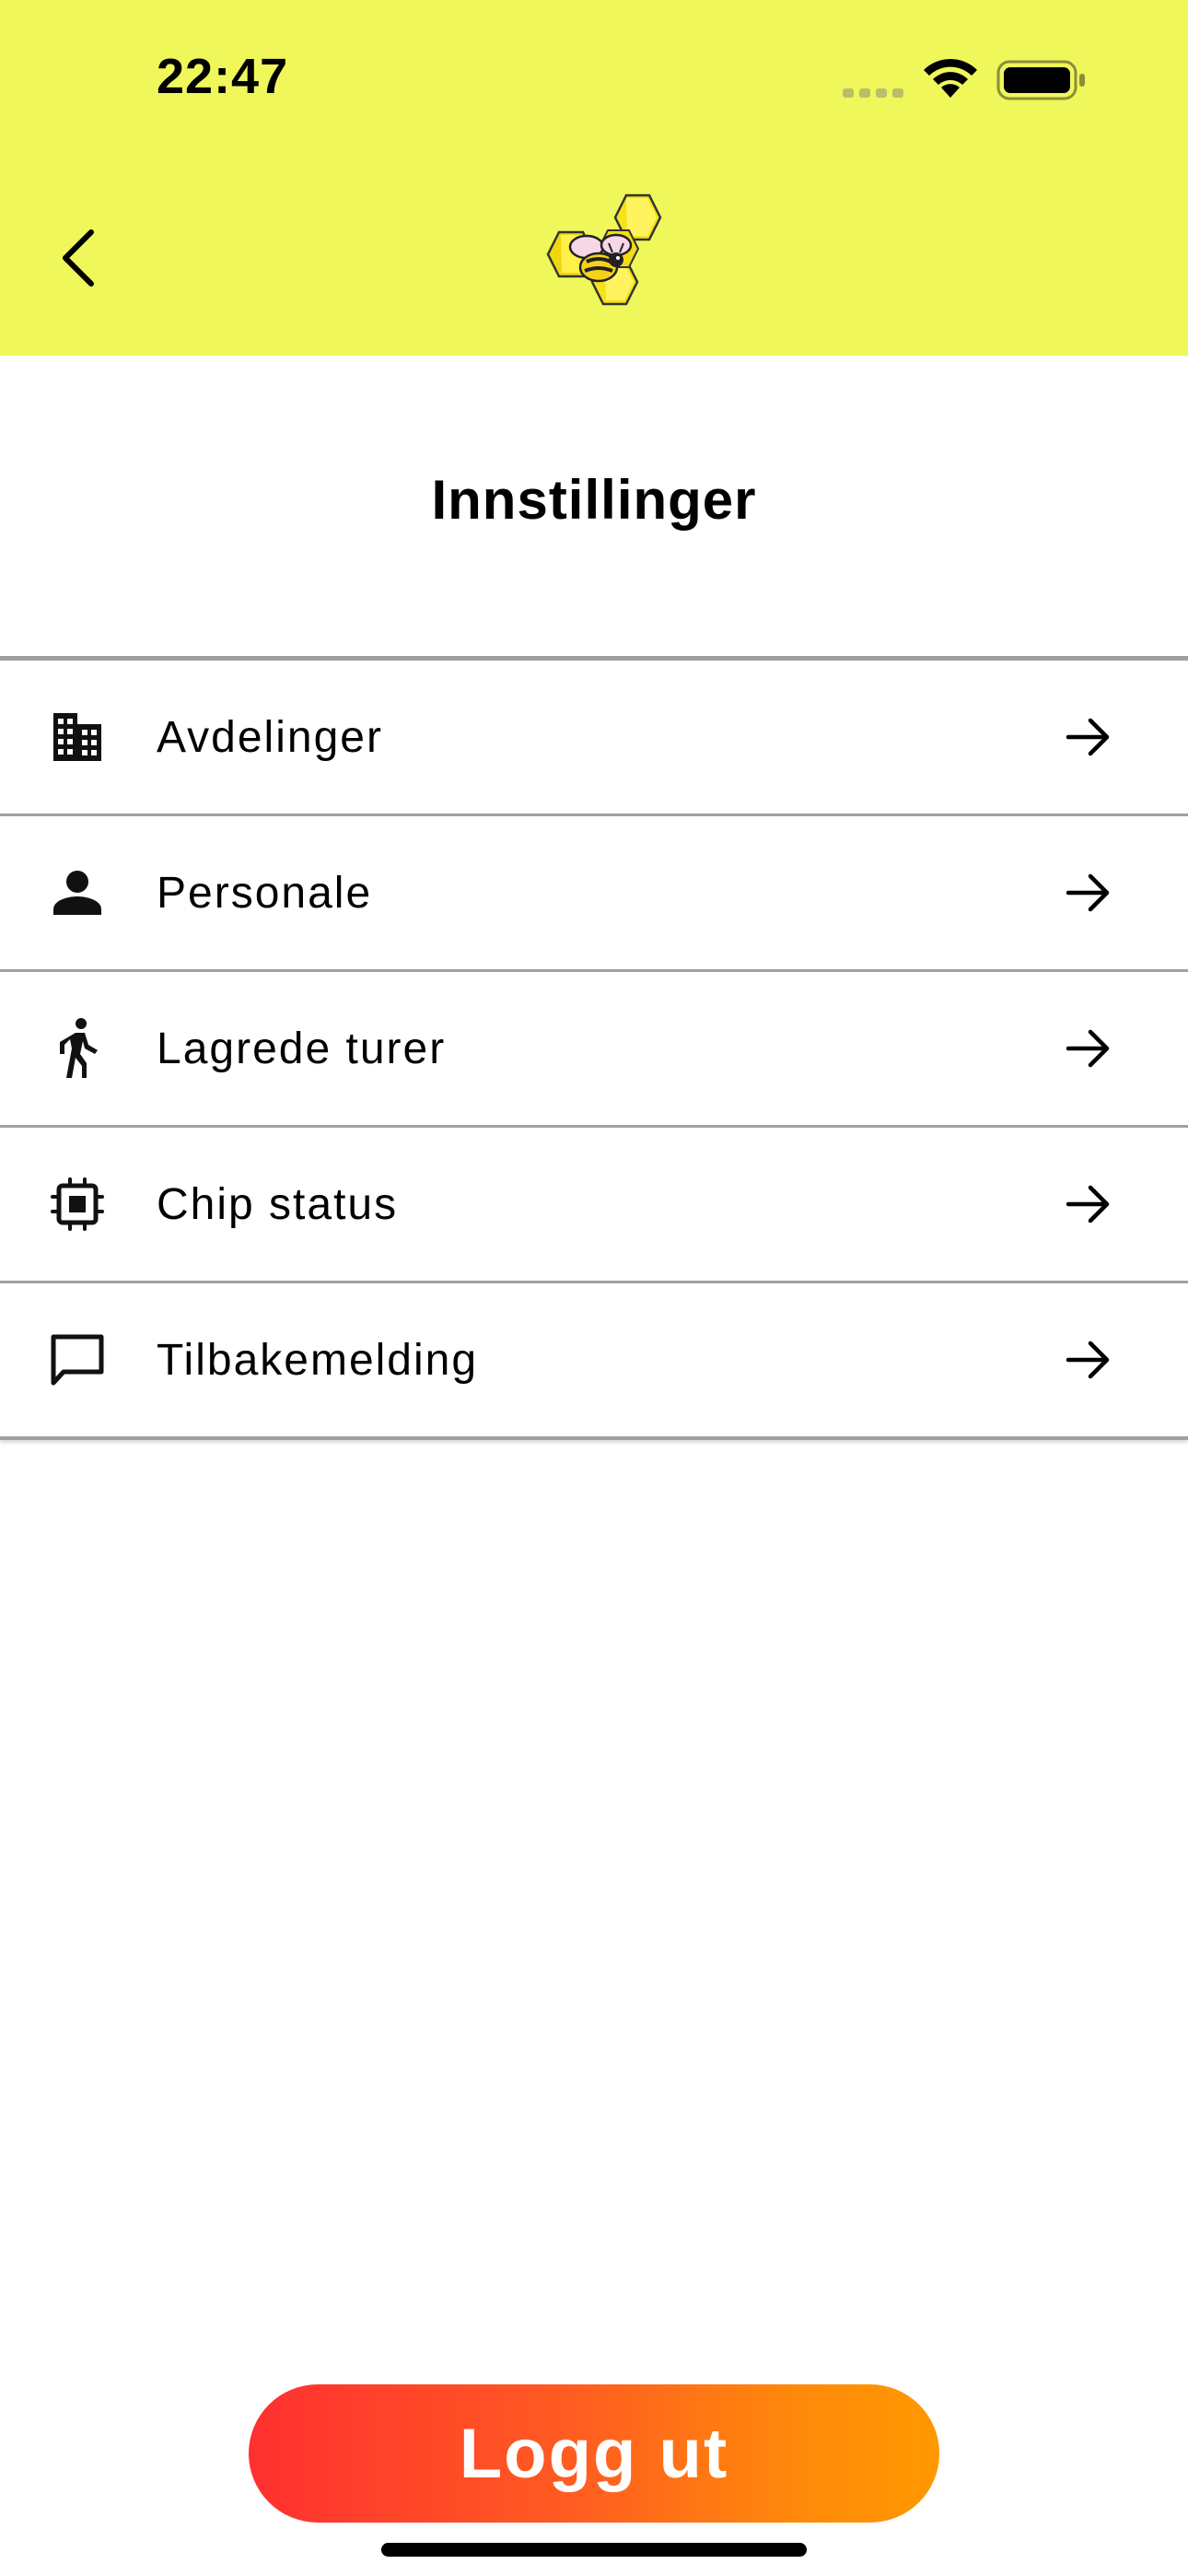 This screenshot has width=1188, height=2576. What do you see at coordinates (77, 1360) in the screenshot?
I see `message-icon` at bounding box center [77, 1360].